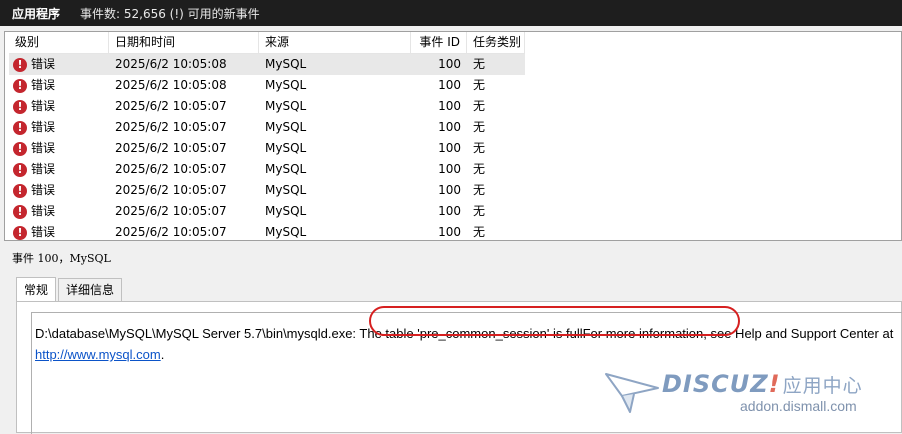 Image resolution: width=902 pixels, height=434 pixels. What do you see at coordinates (335, 42) in the screenshot?
I see `column-header-source: 来源` at bounding box center [335, 42].